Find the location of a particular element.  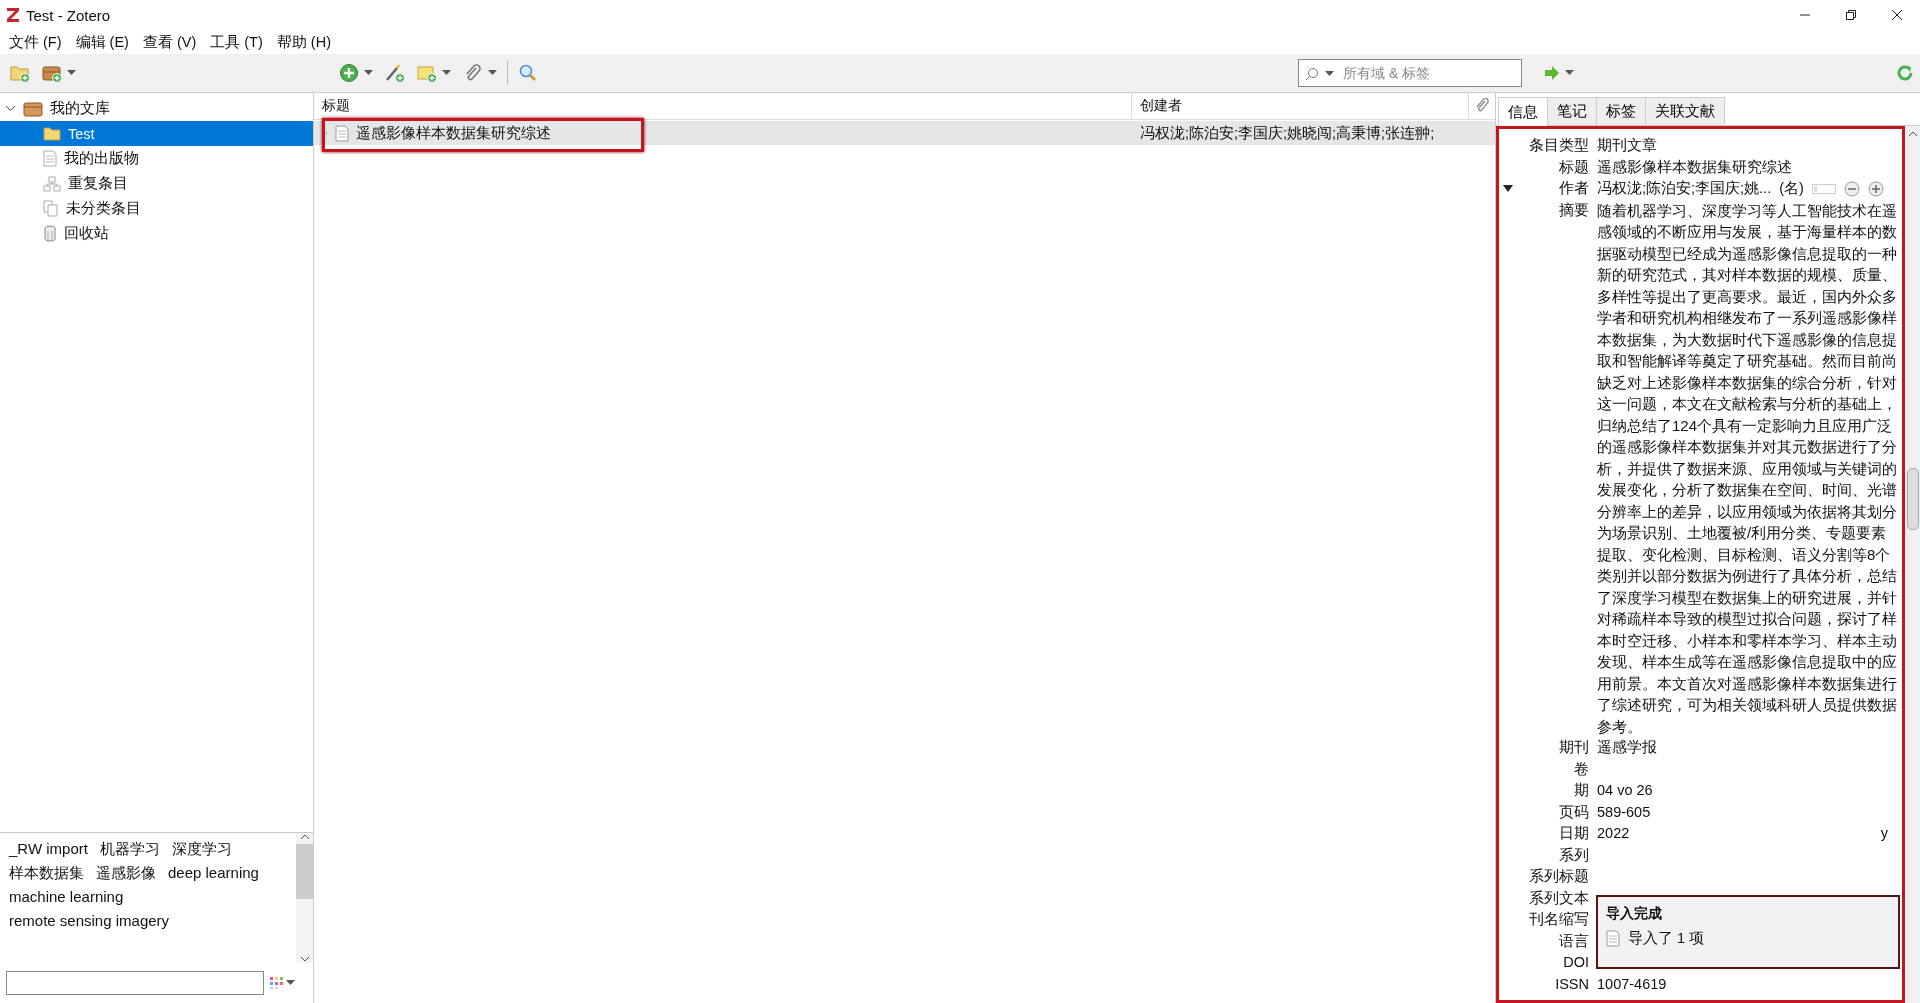

minus-circle-icon is located at coordinates (1851, 188).